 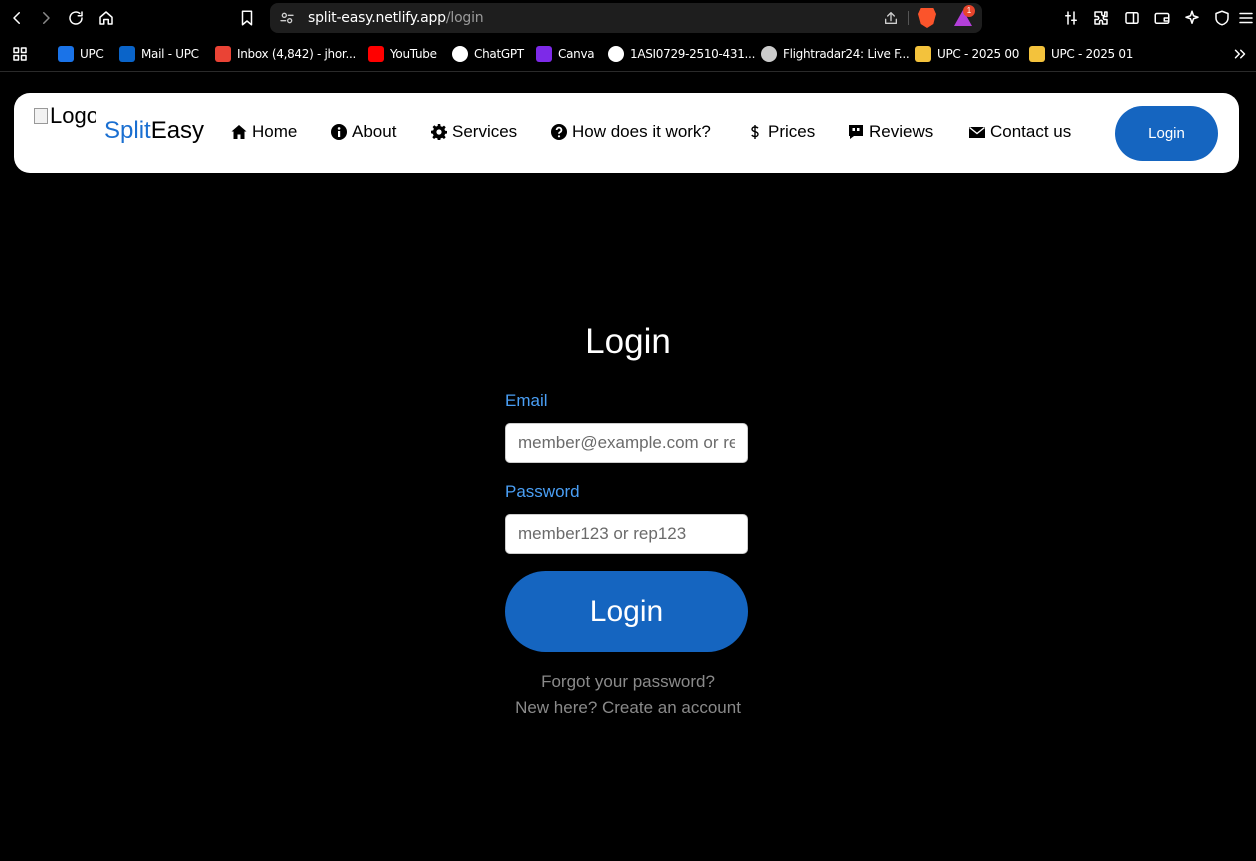 I want to click on bookmark-item: Mail - UPC, so click(x=159, y=54).